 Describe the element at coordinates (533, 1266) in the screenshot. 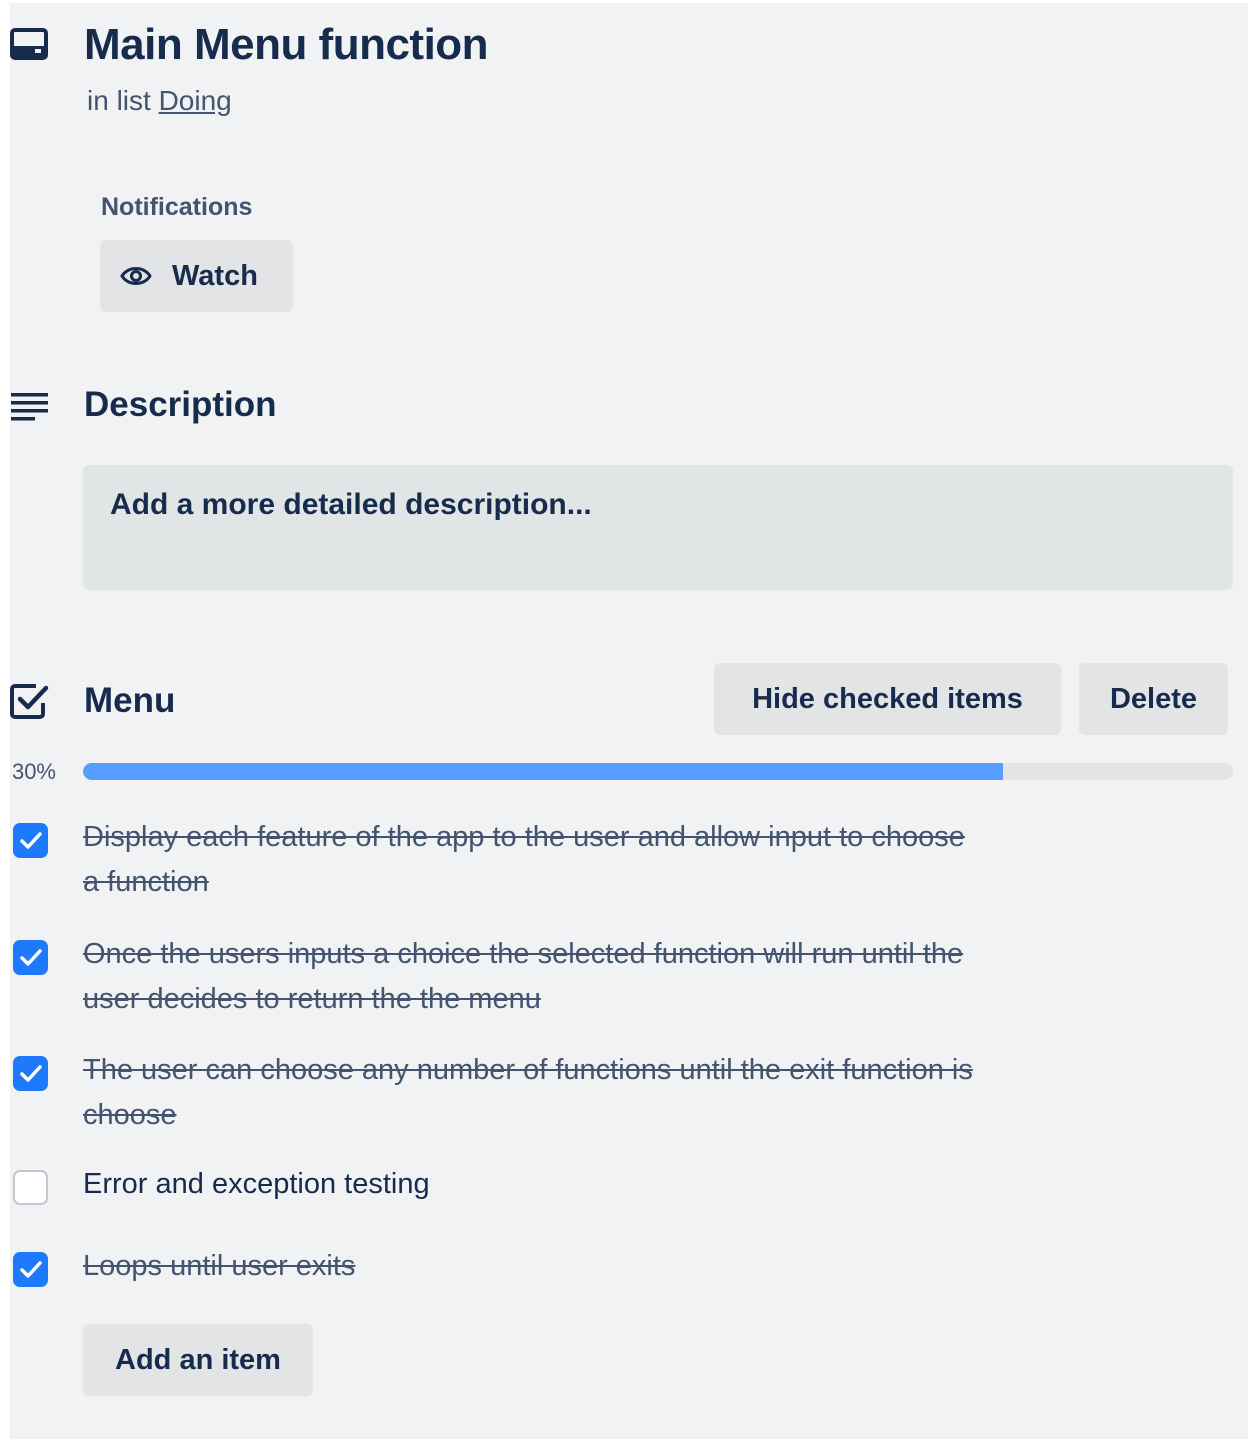

I see `item-text: Loops until user exits` at that location.